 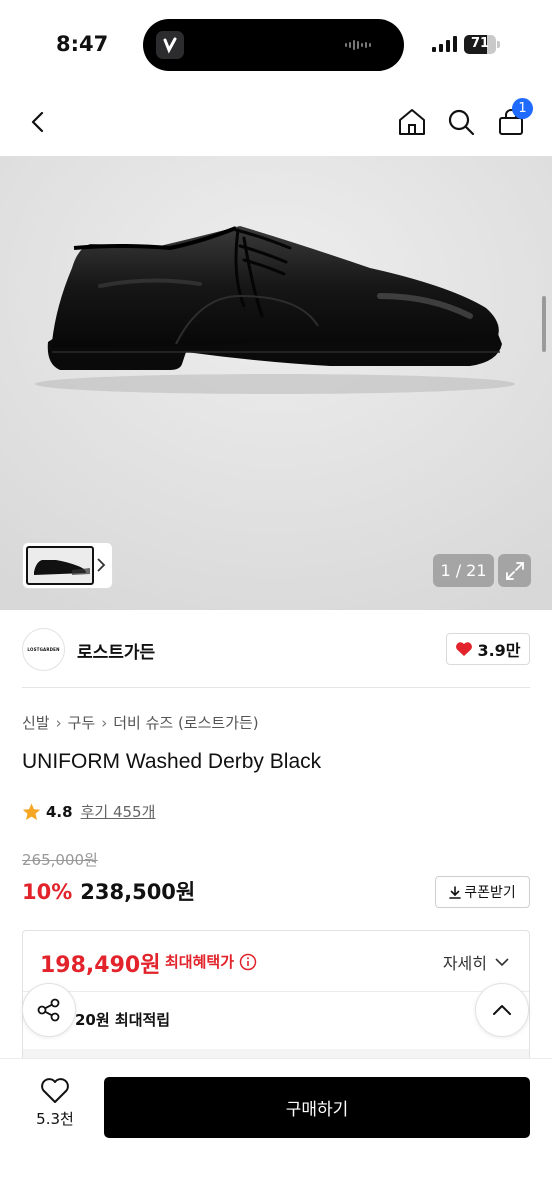 I want to click on status-bar: 8:47 71, so click(x=276, y=44).